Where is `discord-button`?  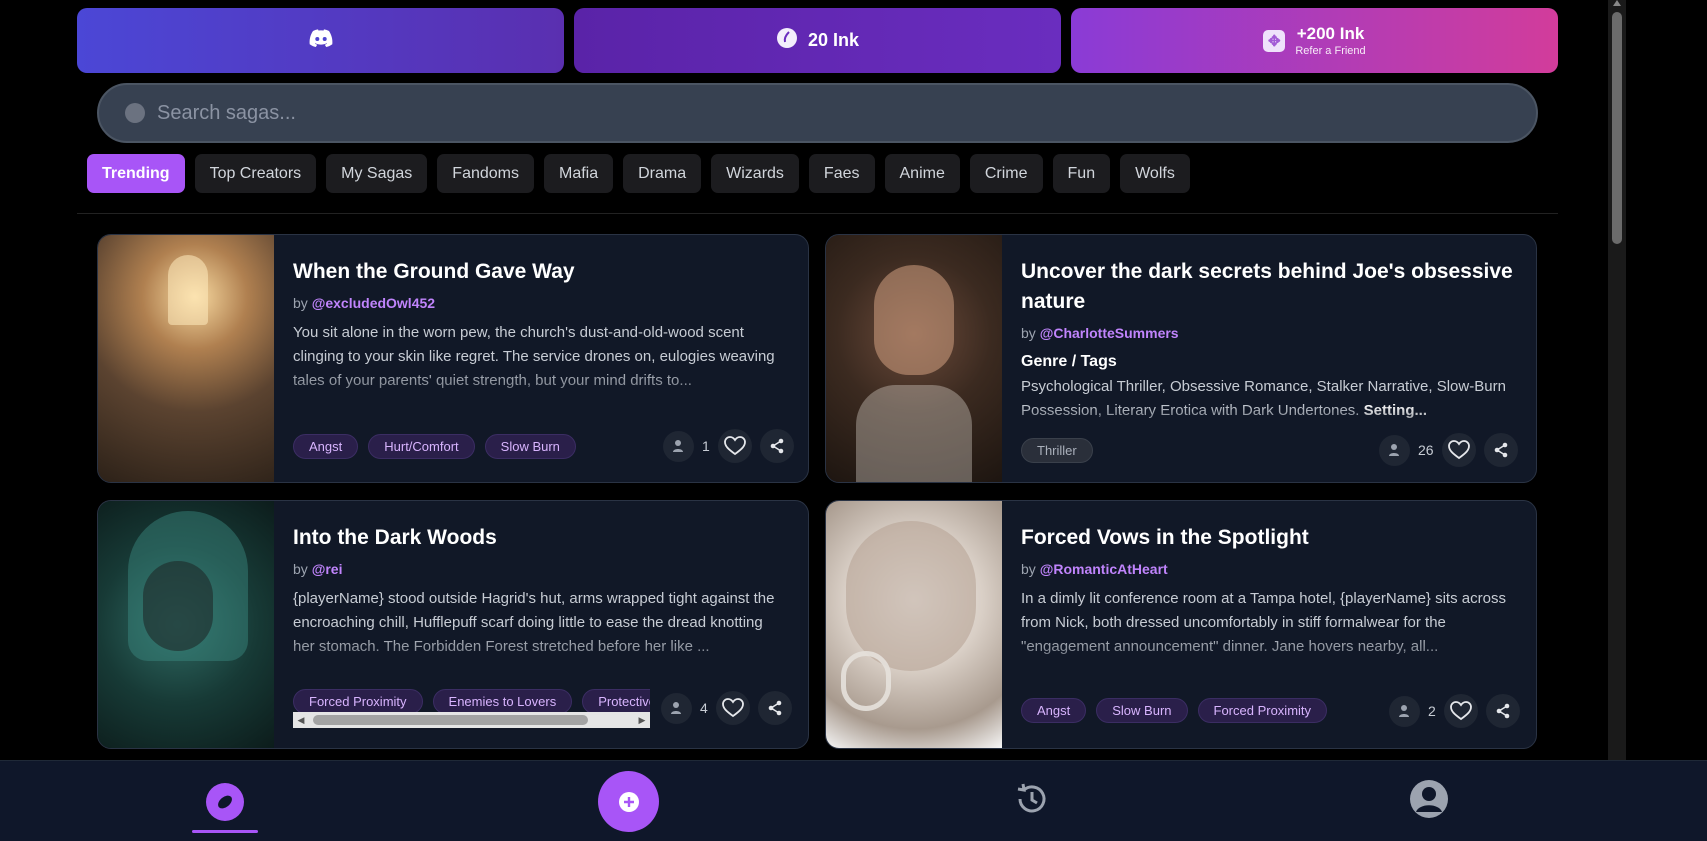
discord-button is located at coordinates (320, 40).